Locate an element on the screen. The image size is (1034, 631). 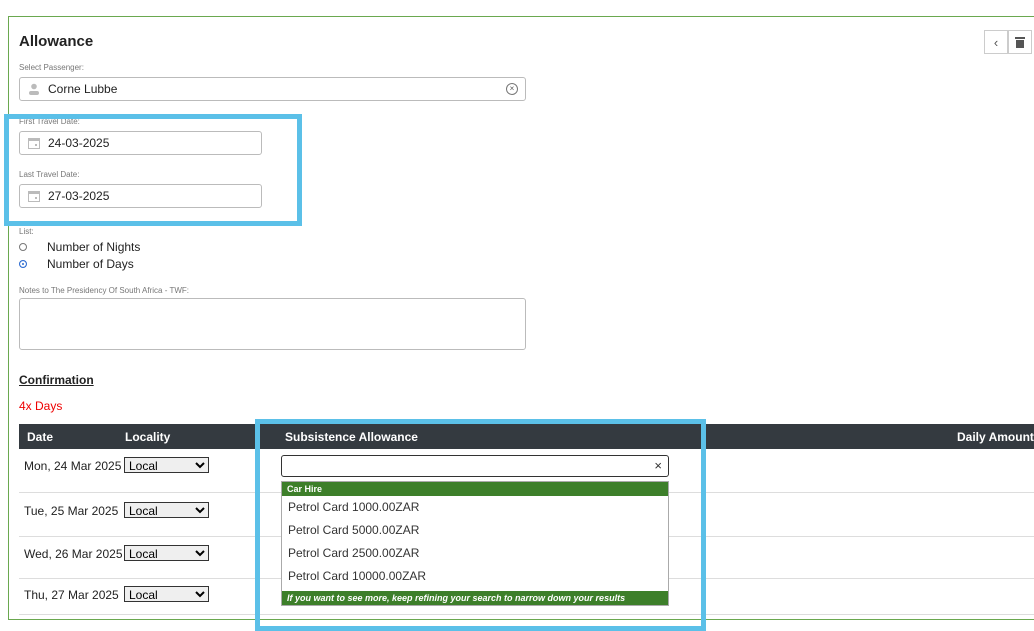
person-icon is located at coordinates (34, 89).